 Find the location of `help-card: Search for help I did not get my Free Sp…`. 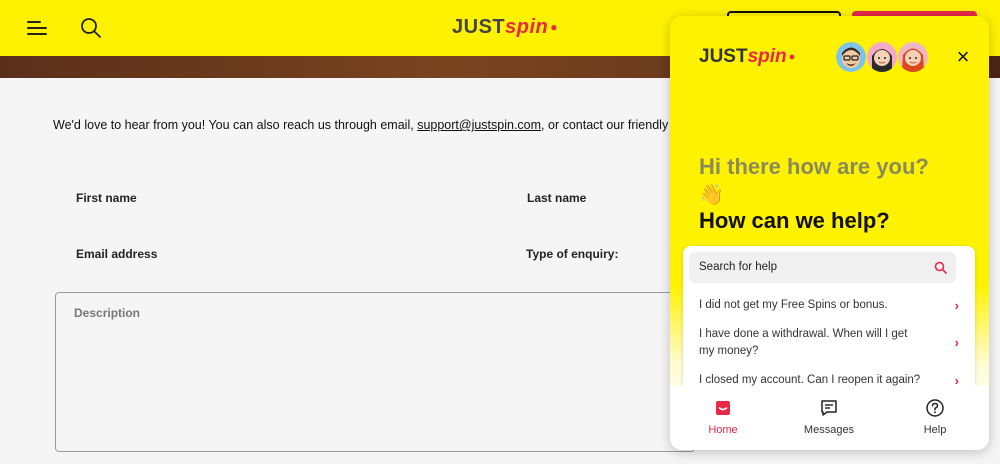

help-card: Search for help I did not get my Free Sp… is located at coordinates (829, 316).